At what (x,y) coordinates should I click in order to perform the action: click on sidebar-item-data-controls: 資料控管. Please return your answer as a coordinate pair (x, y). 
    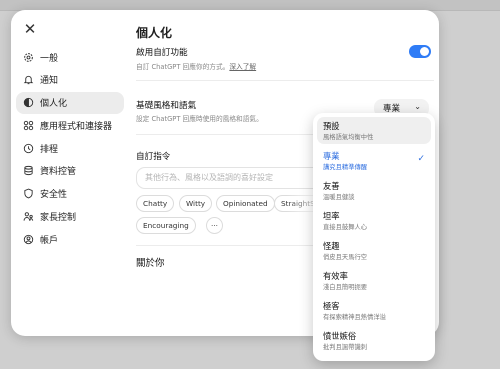
    Looking at the image, I should click on (70, 171).